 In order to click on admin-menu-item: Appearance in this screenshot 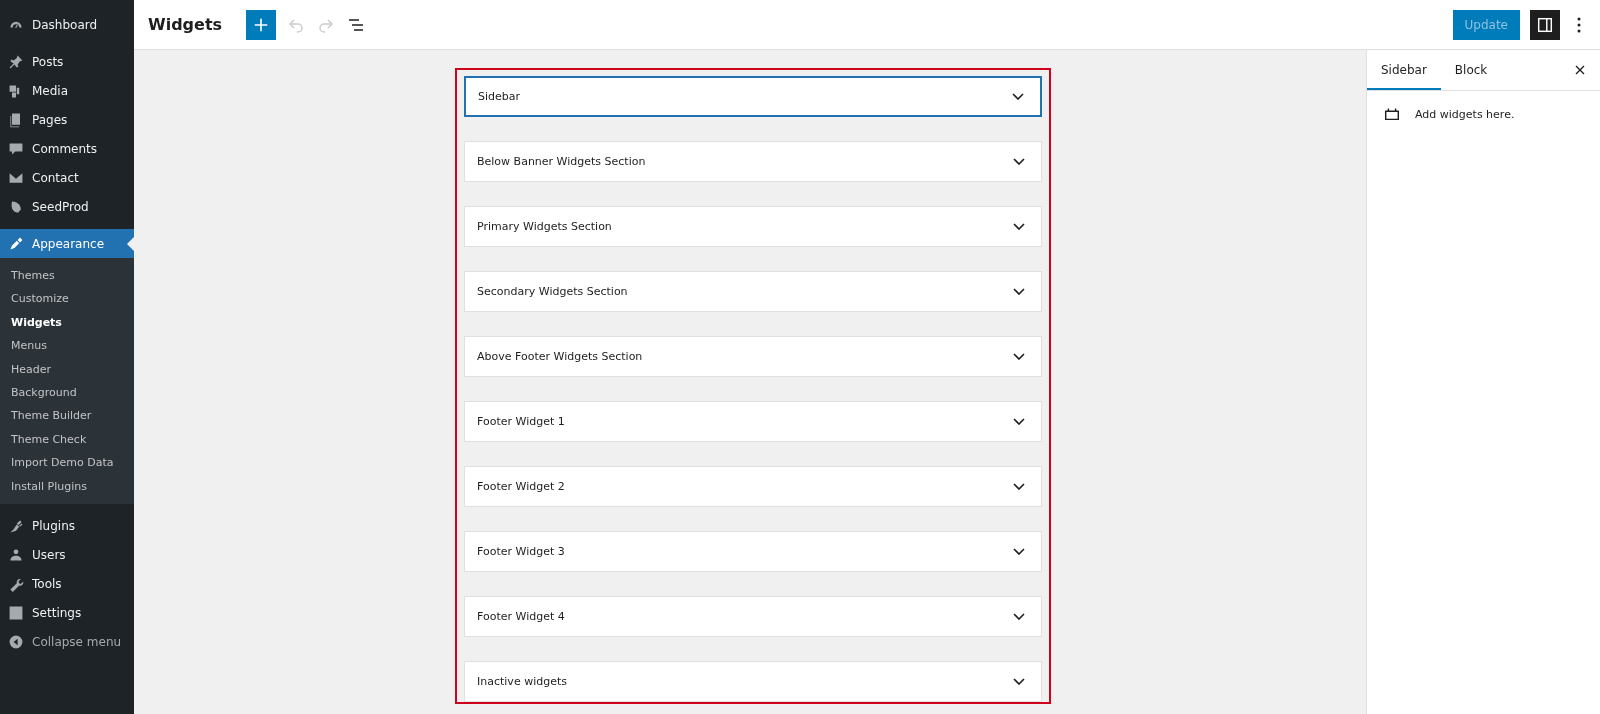, I will do `click(67, 243)`.